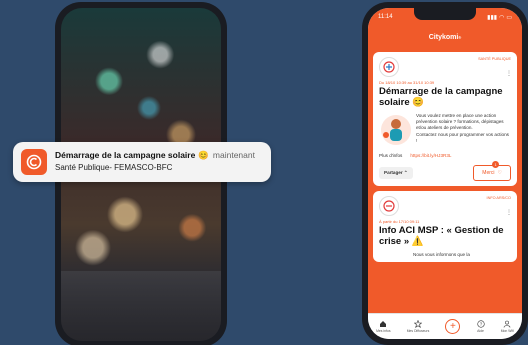  I want to click on app-header: Citykomi ®, so click(445, 37).